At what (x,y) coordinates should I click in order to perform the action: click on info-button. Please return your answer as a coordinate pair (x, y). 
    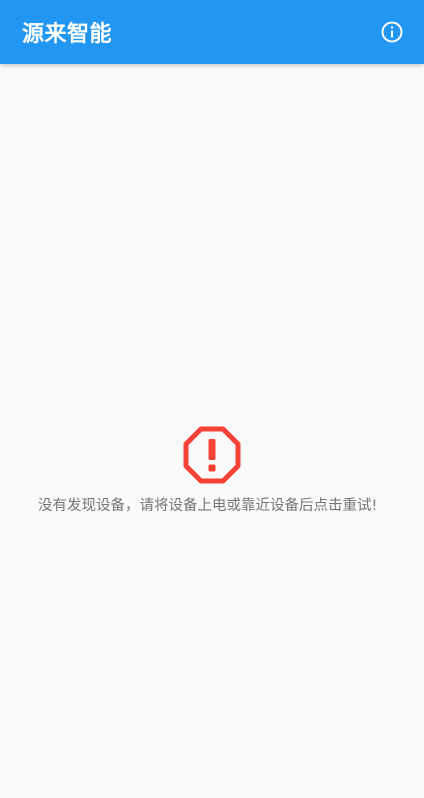
    Looking at the image, I should click on (392, 32).